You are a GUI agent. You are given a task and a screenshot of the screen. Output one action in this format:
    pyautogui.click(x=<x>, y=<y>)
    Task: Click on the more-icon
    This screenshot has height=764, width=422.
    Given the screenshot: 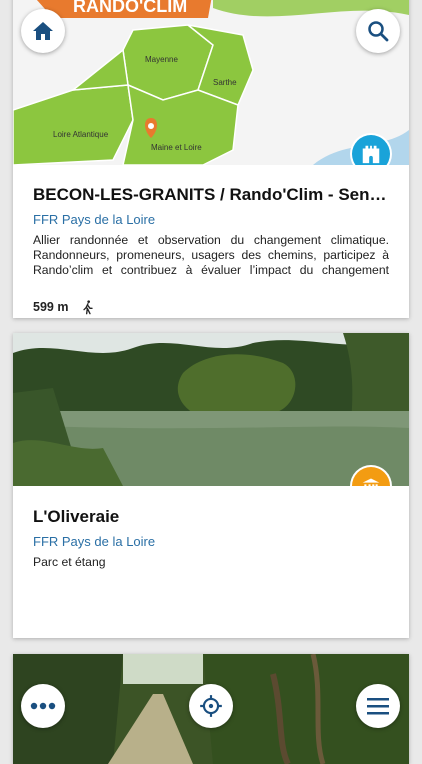 What is the action you would take?
    pyautogui.click(x=43, y=706)
    